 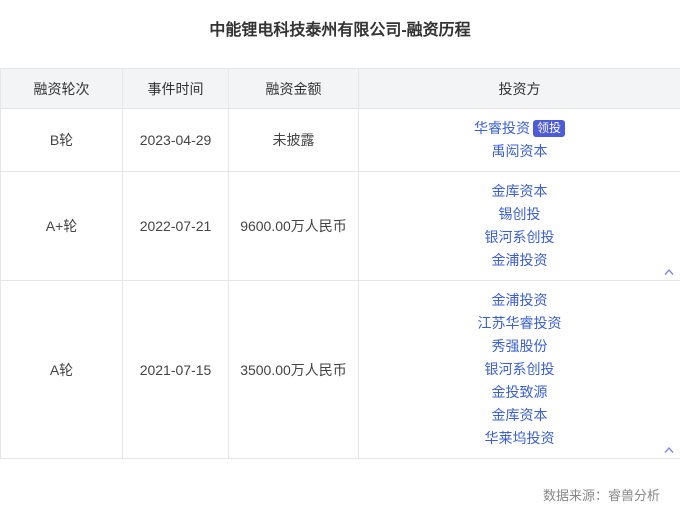 I want to click on data-source-note: 数据来源：睿兽分析, so click(x=601, y=495).